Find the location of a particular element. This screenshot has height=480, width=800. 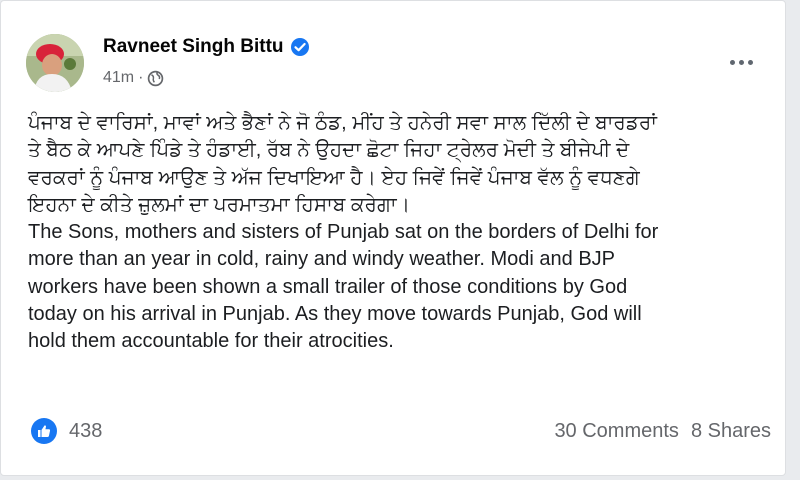

more-options-button is located at coordinates (741, 62).